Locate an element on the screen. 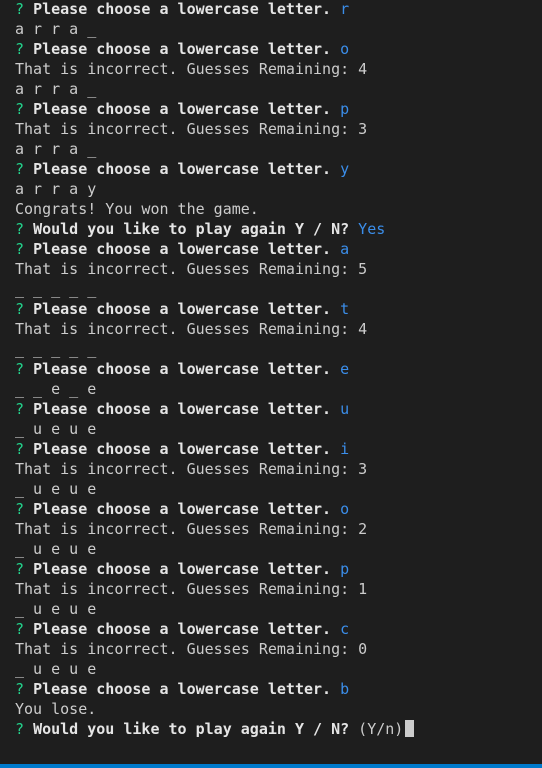 Image resolution: width=542 pixels, height=768 pixels. prompt-line: ? Please choose a lowercase letter. i is located at coordinates (278, 449).